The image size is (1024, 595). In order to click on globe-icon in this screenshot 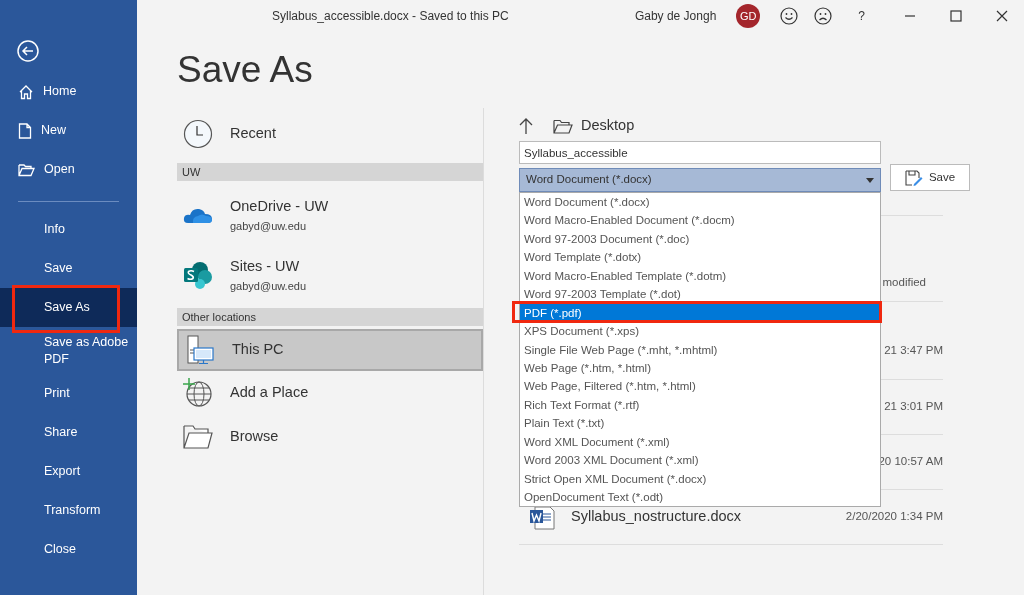, I will do `click(198, 393)`.